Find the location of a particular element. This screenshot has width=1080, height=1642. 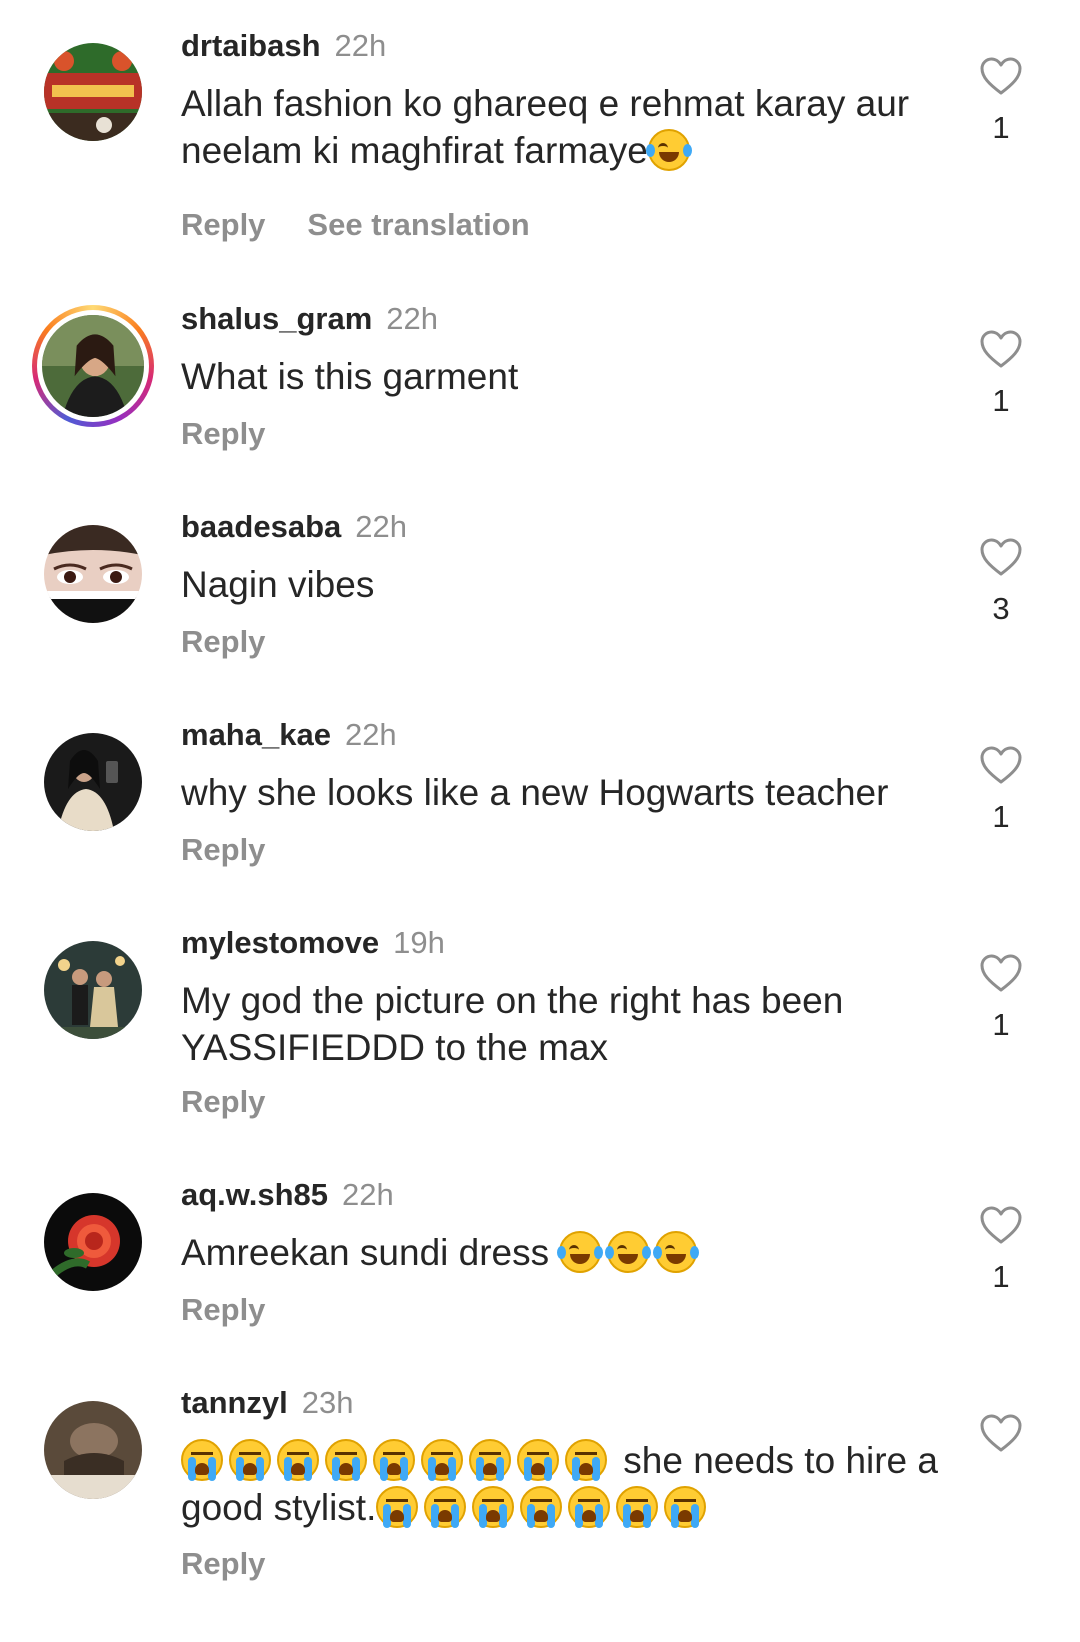

comment-header: drtaibash 22h is located at coordinates (283, 46).